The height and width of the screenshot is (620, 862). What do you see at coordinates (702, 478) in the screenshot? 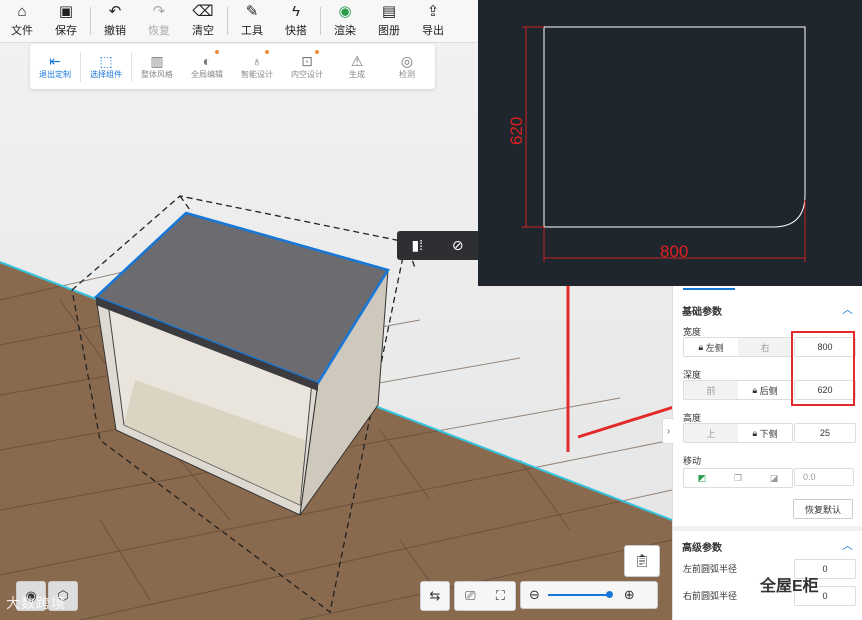
I see `move-flip-icon: ◩` at bounding box center [702, 478].